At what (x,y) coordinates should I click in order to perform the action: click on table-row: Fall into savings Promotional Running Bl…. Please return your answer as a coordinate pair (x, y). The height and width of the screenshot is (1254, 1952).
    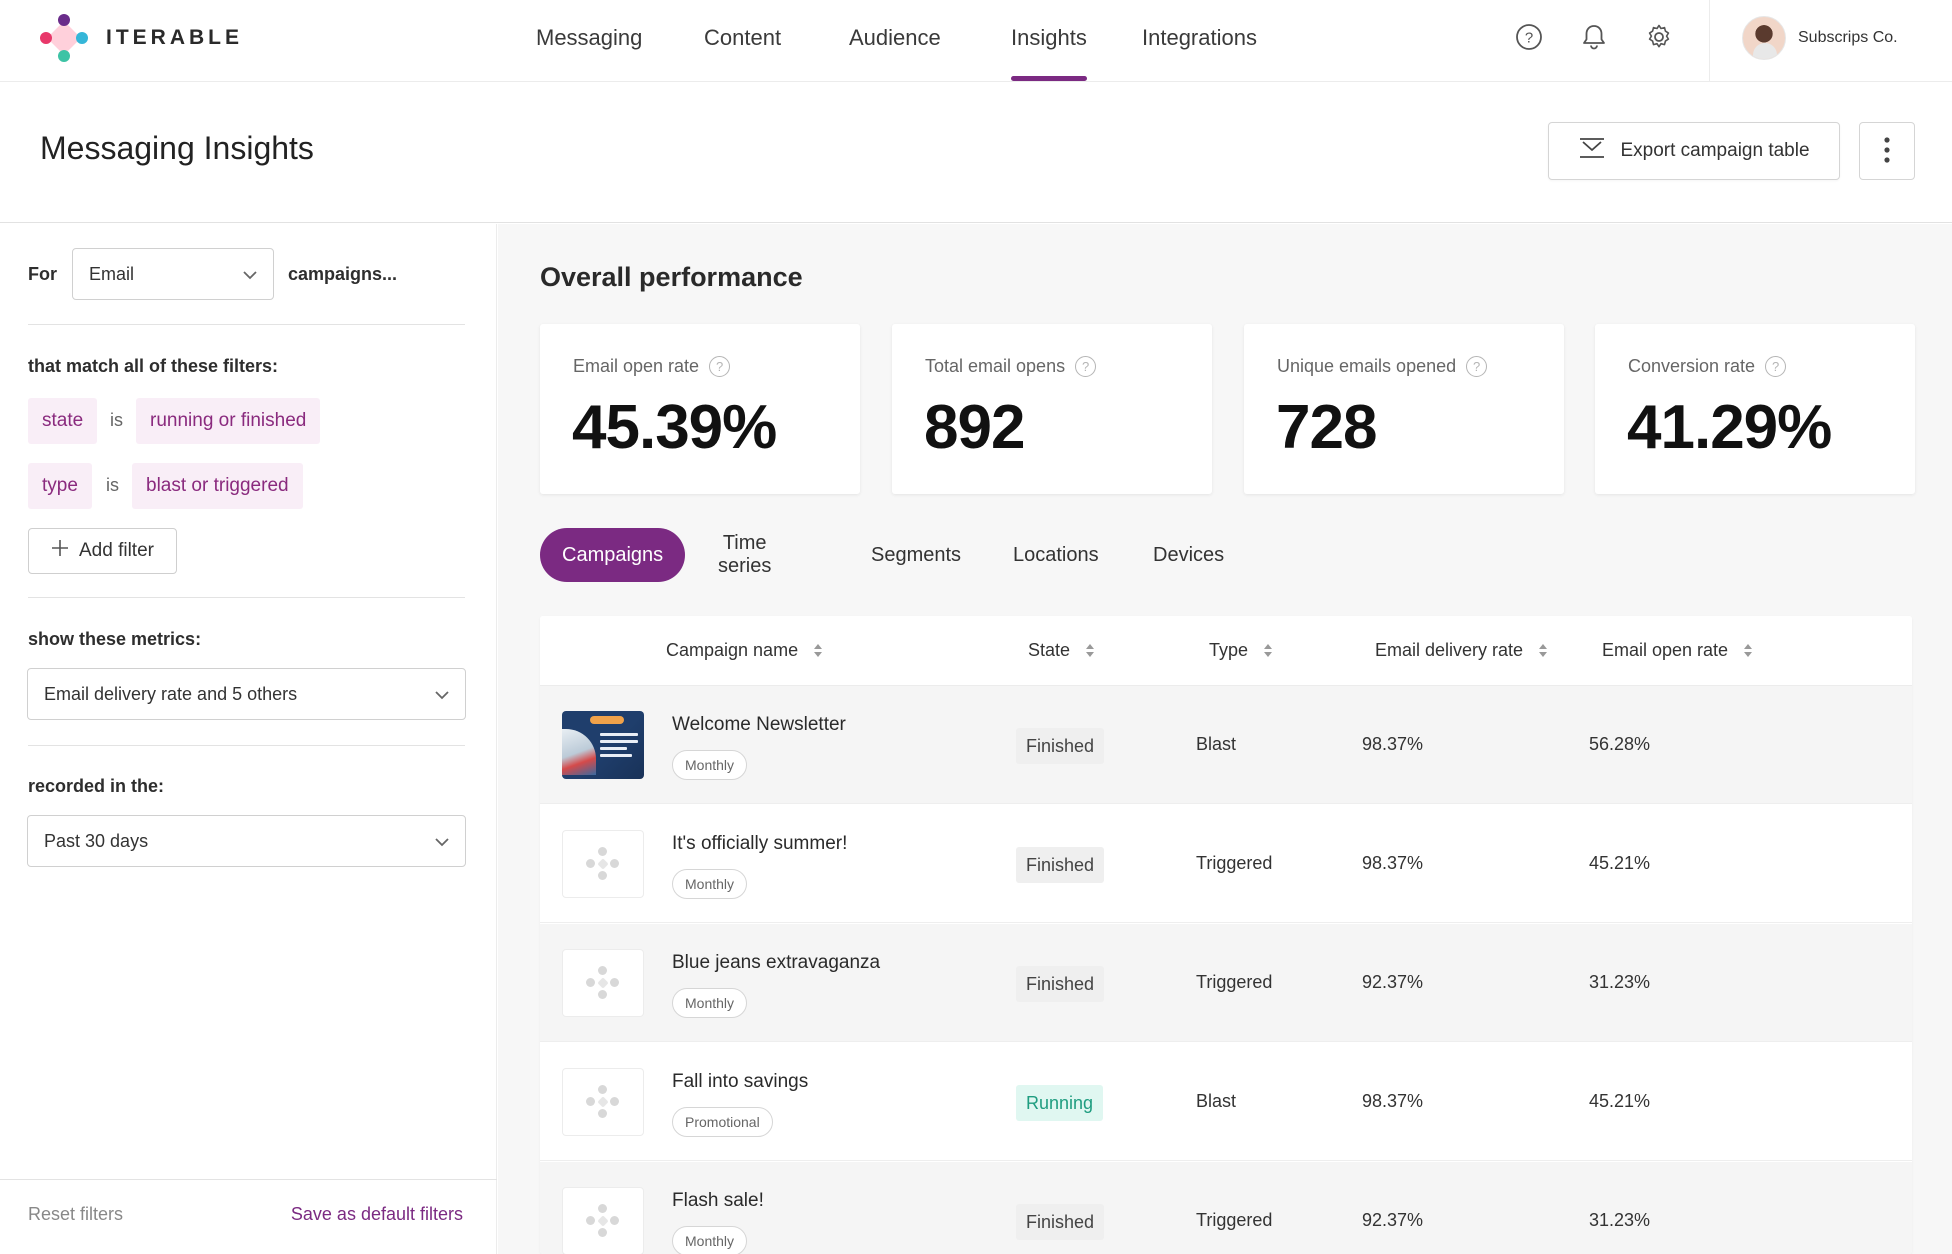
    Looking at the image, I should click on (1226, 1102).